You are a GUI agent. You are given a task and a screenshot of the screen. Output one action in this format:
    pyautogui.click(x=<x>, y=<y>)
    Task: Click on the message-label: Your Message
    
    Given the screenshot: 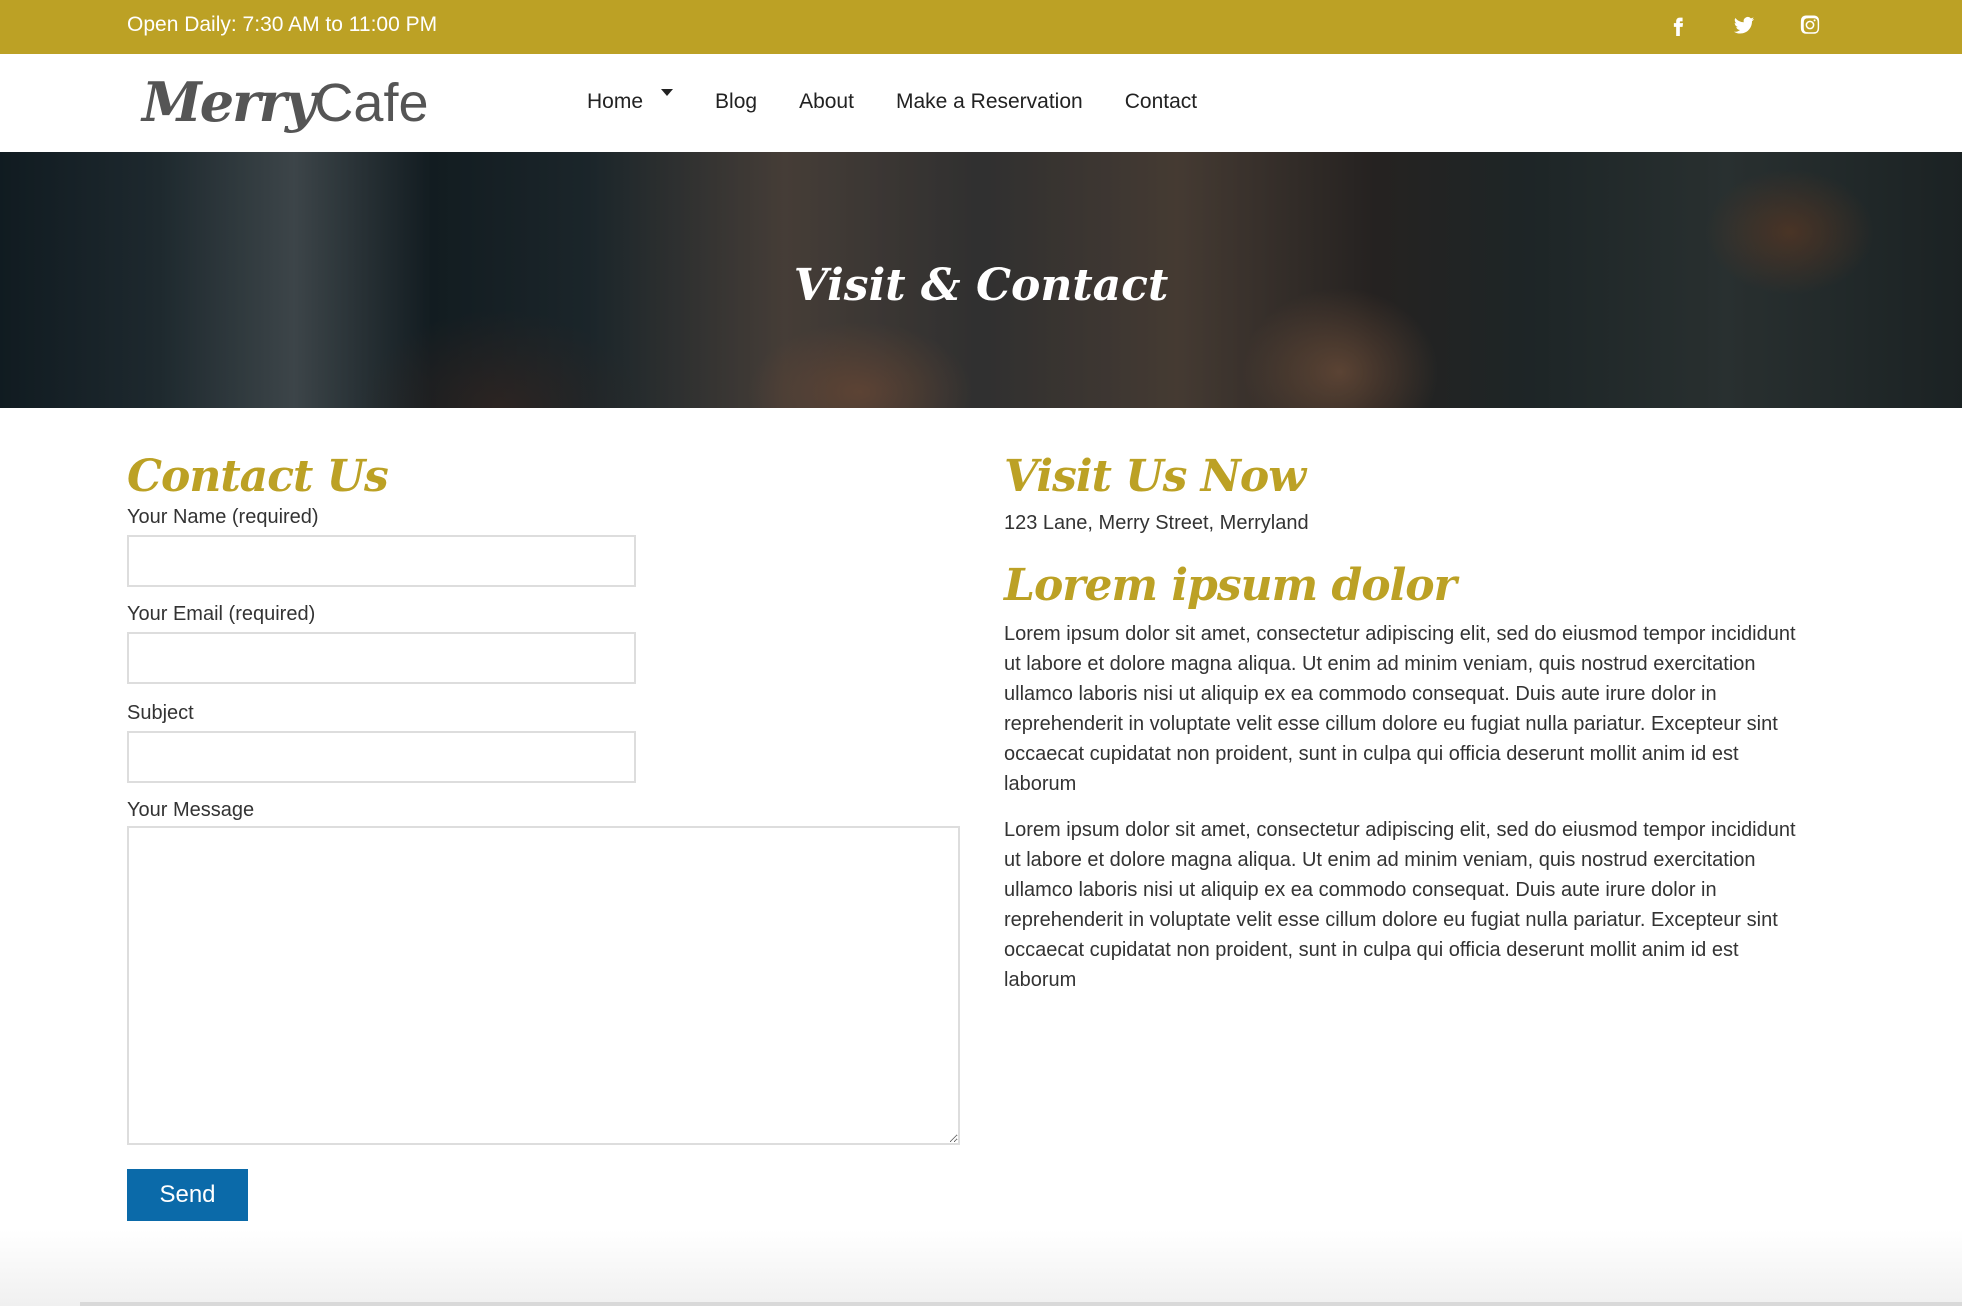 What is the action you would take?
    pyautogui.click(x=191, y=810)
    